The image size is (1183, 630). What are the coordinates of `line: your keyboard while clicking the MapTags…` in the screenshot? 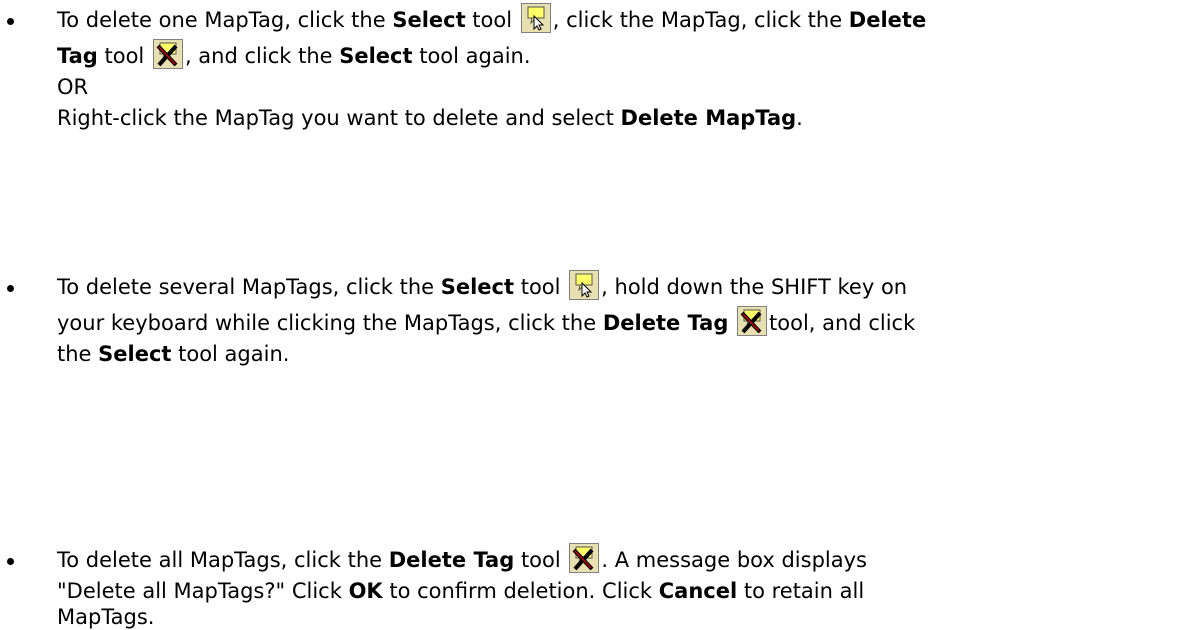 It's located at (610, 323).